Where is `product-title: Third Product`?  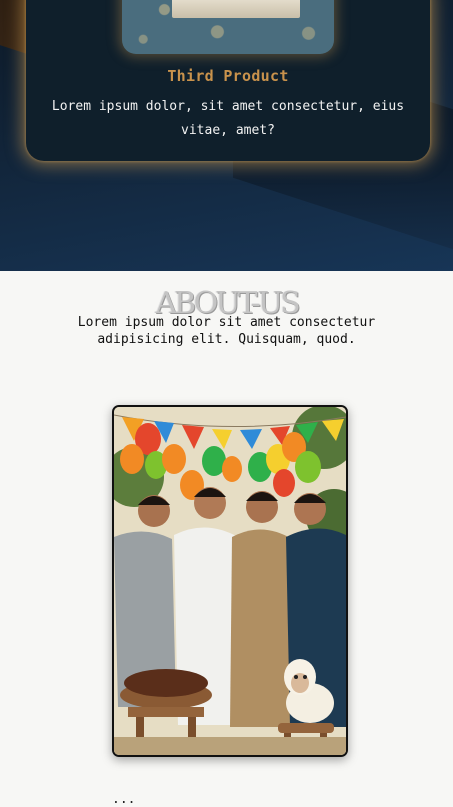 product-title: Third Product is located at coordinates (228, 76).